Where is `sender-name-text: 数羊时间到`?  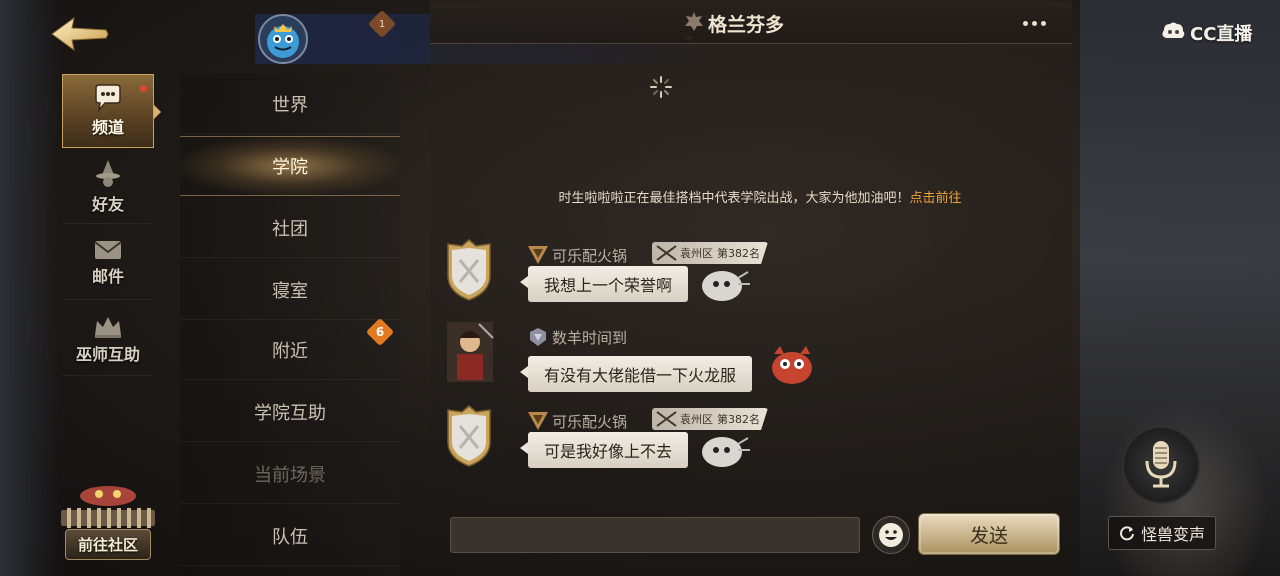 sender-name-text: 数羊时间到 is located at coordinates (590, 337).